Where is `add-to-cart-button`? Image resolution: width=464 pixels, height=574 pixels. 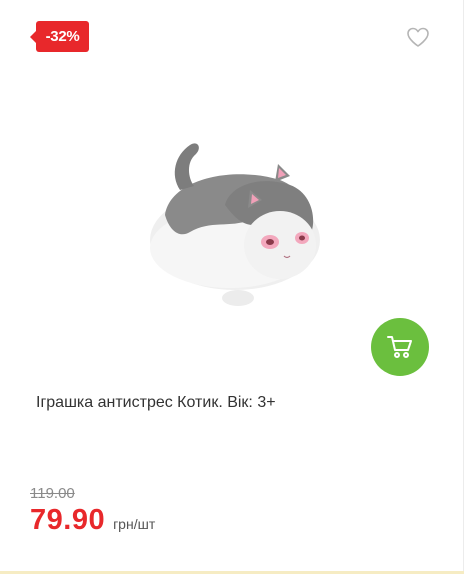
add-to-cart-button is located at coordinates (400, 347).